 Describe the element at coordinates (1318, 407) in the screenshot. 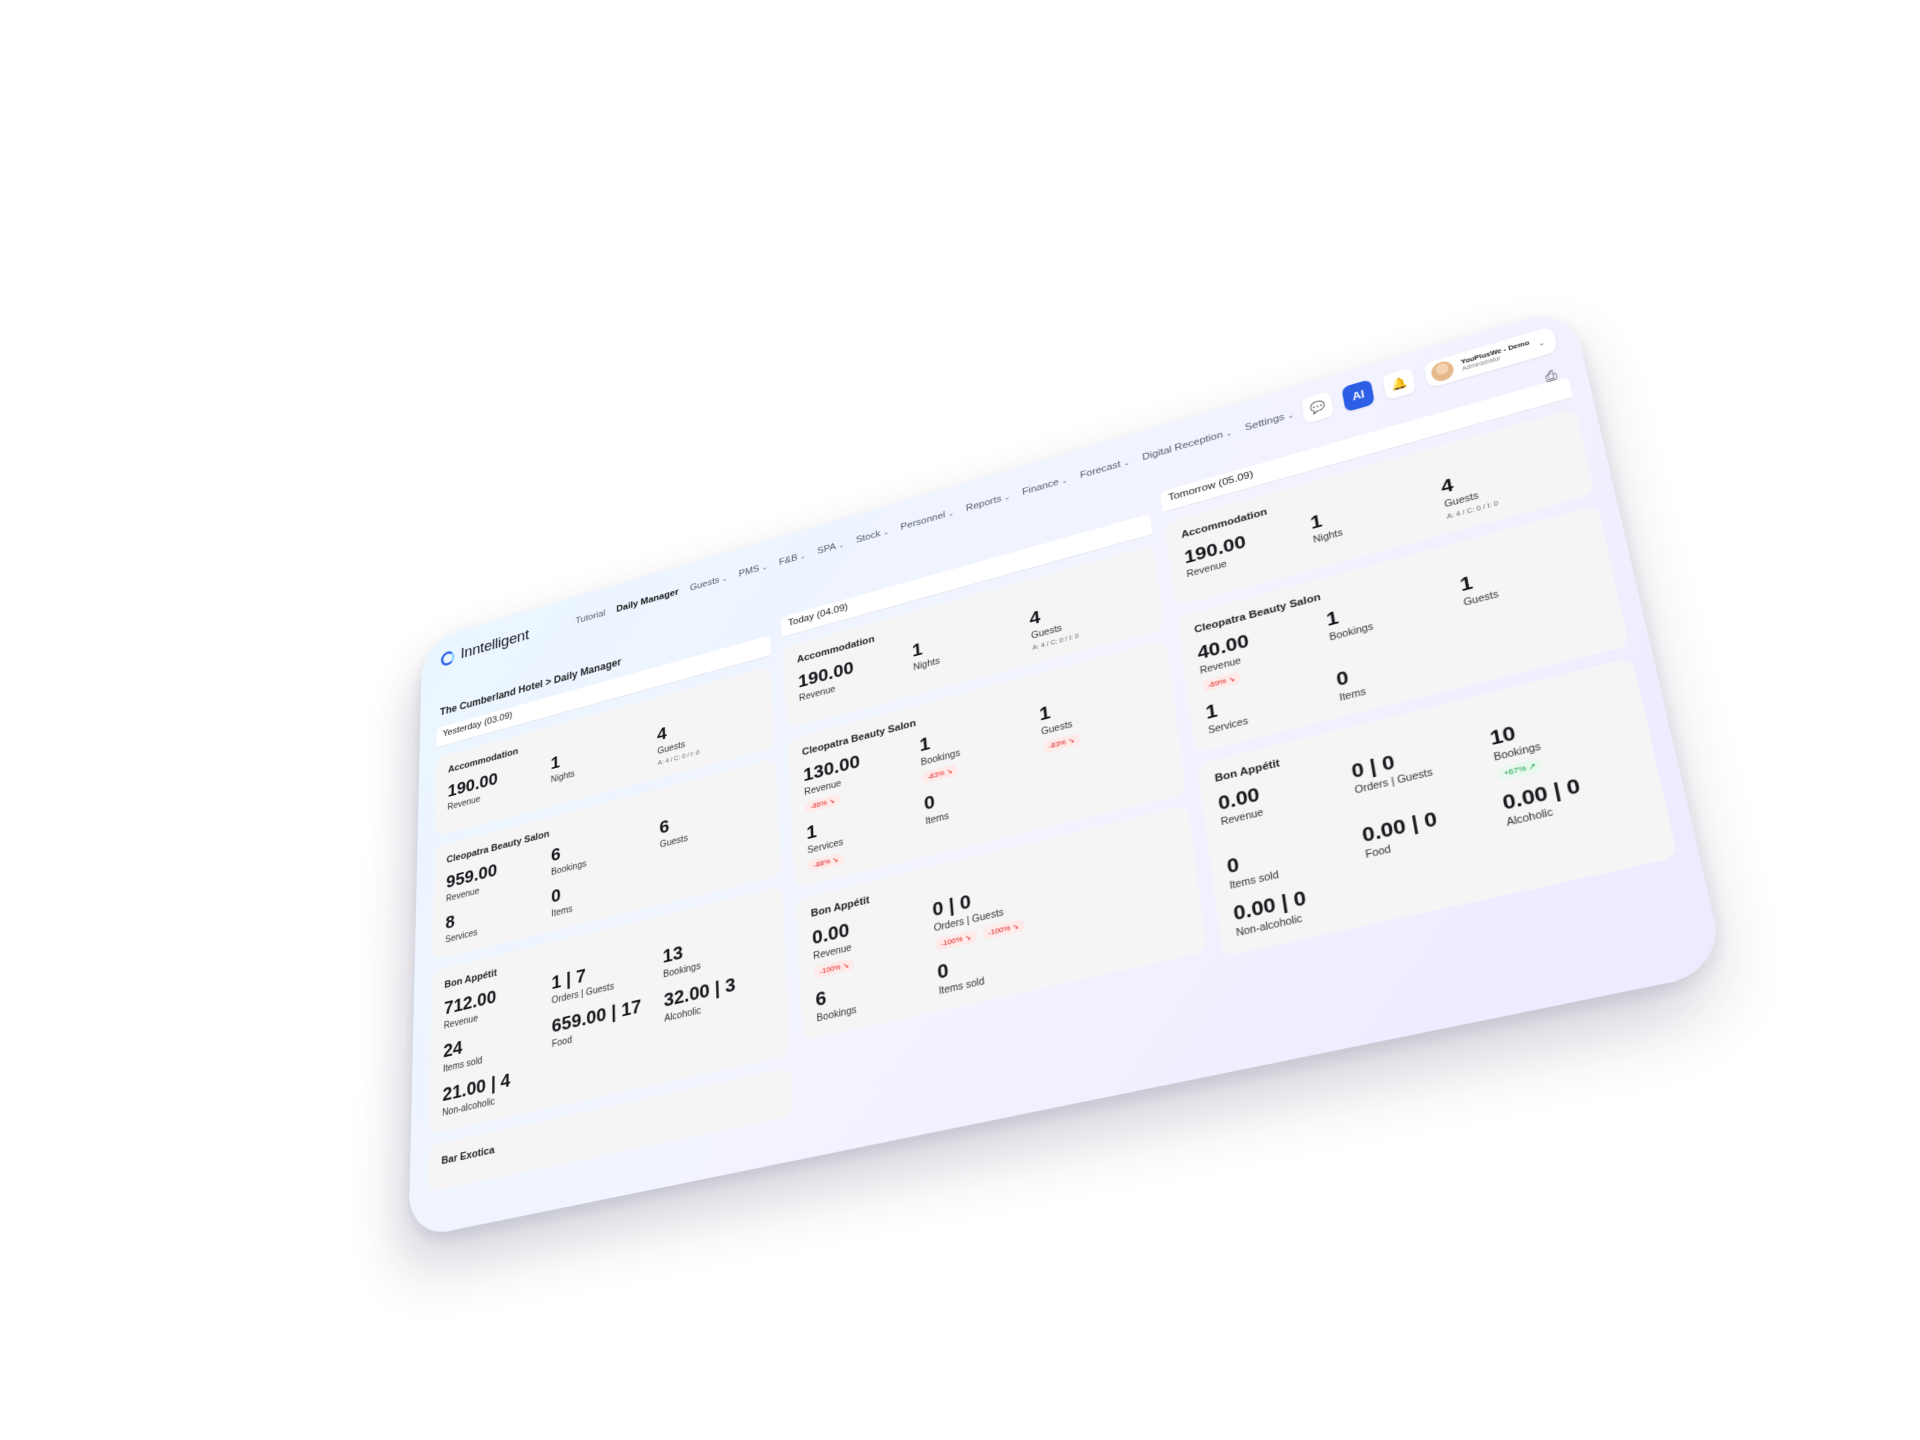

I see `chat-icon: 💬` at that location.